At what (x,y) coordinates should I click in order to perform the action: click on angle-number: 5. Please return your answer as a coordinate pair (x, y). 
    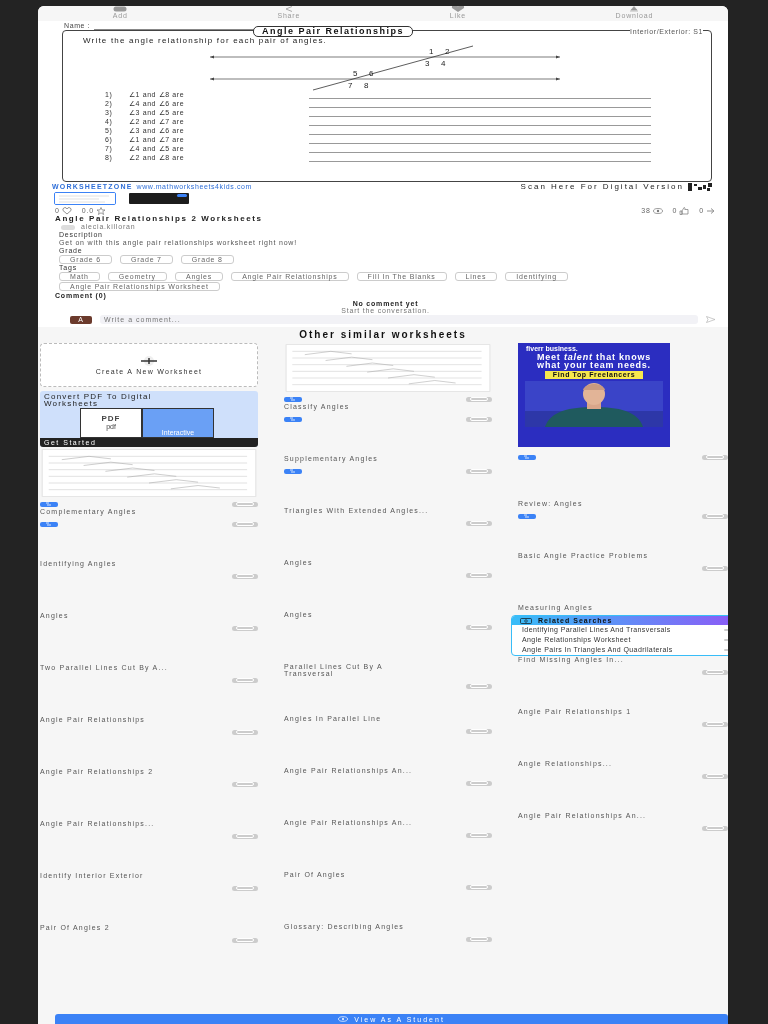
    Looking at the image, I should click on (356, 73).